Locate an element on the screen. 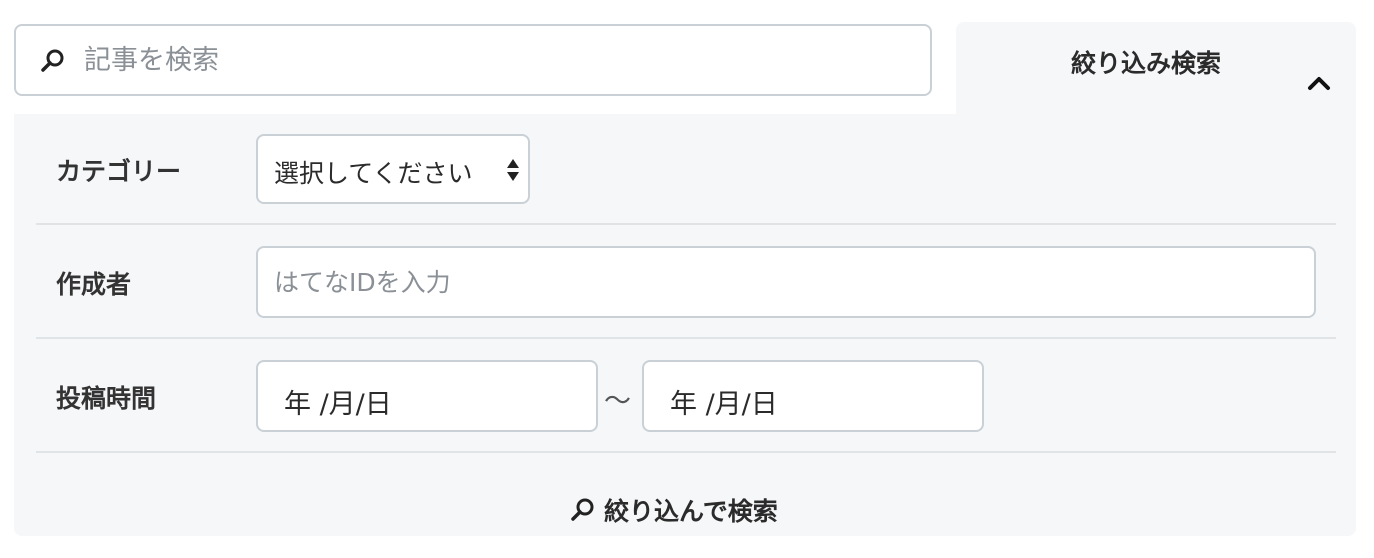 The width and height of the screenshot is (1374, 558). date-from-value: 年 /月/日 is located at coordinates (338, 404).